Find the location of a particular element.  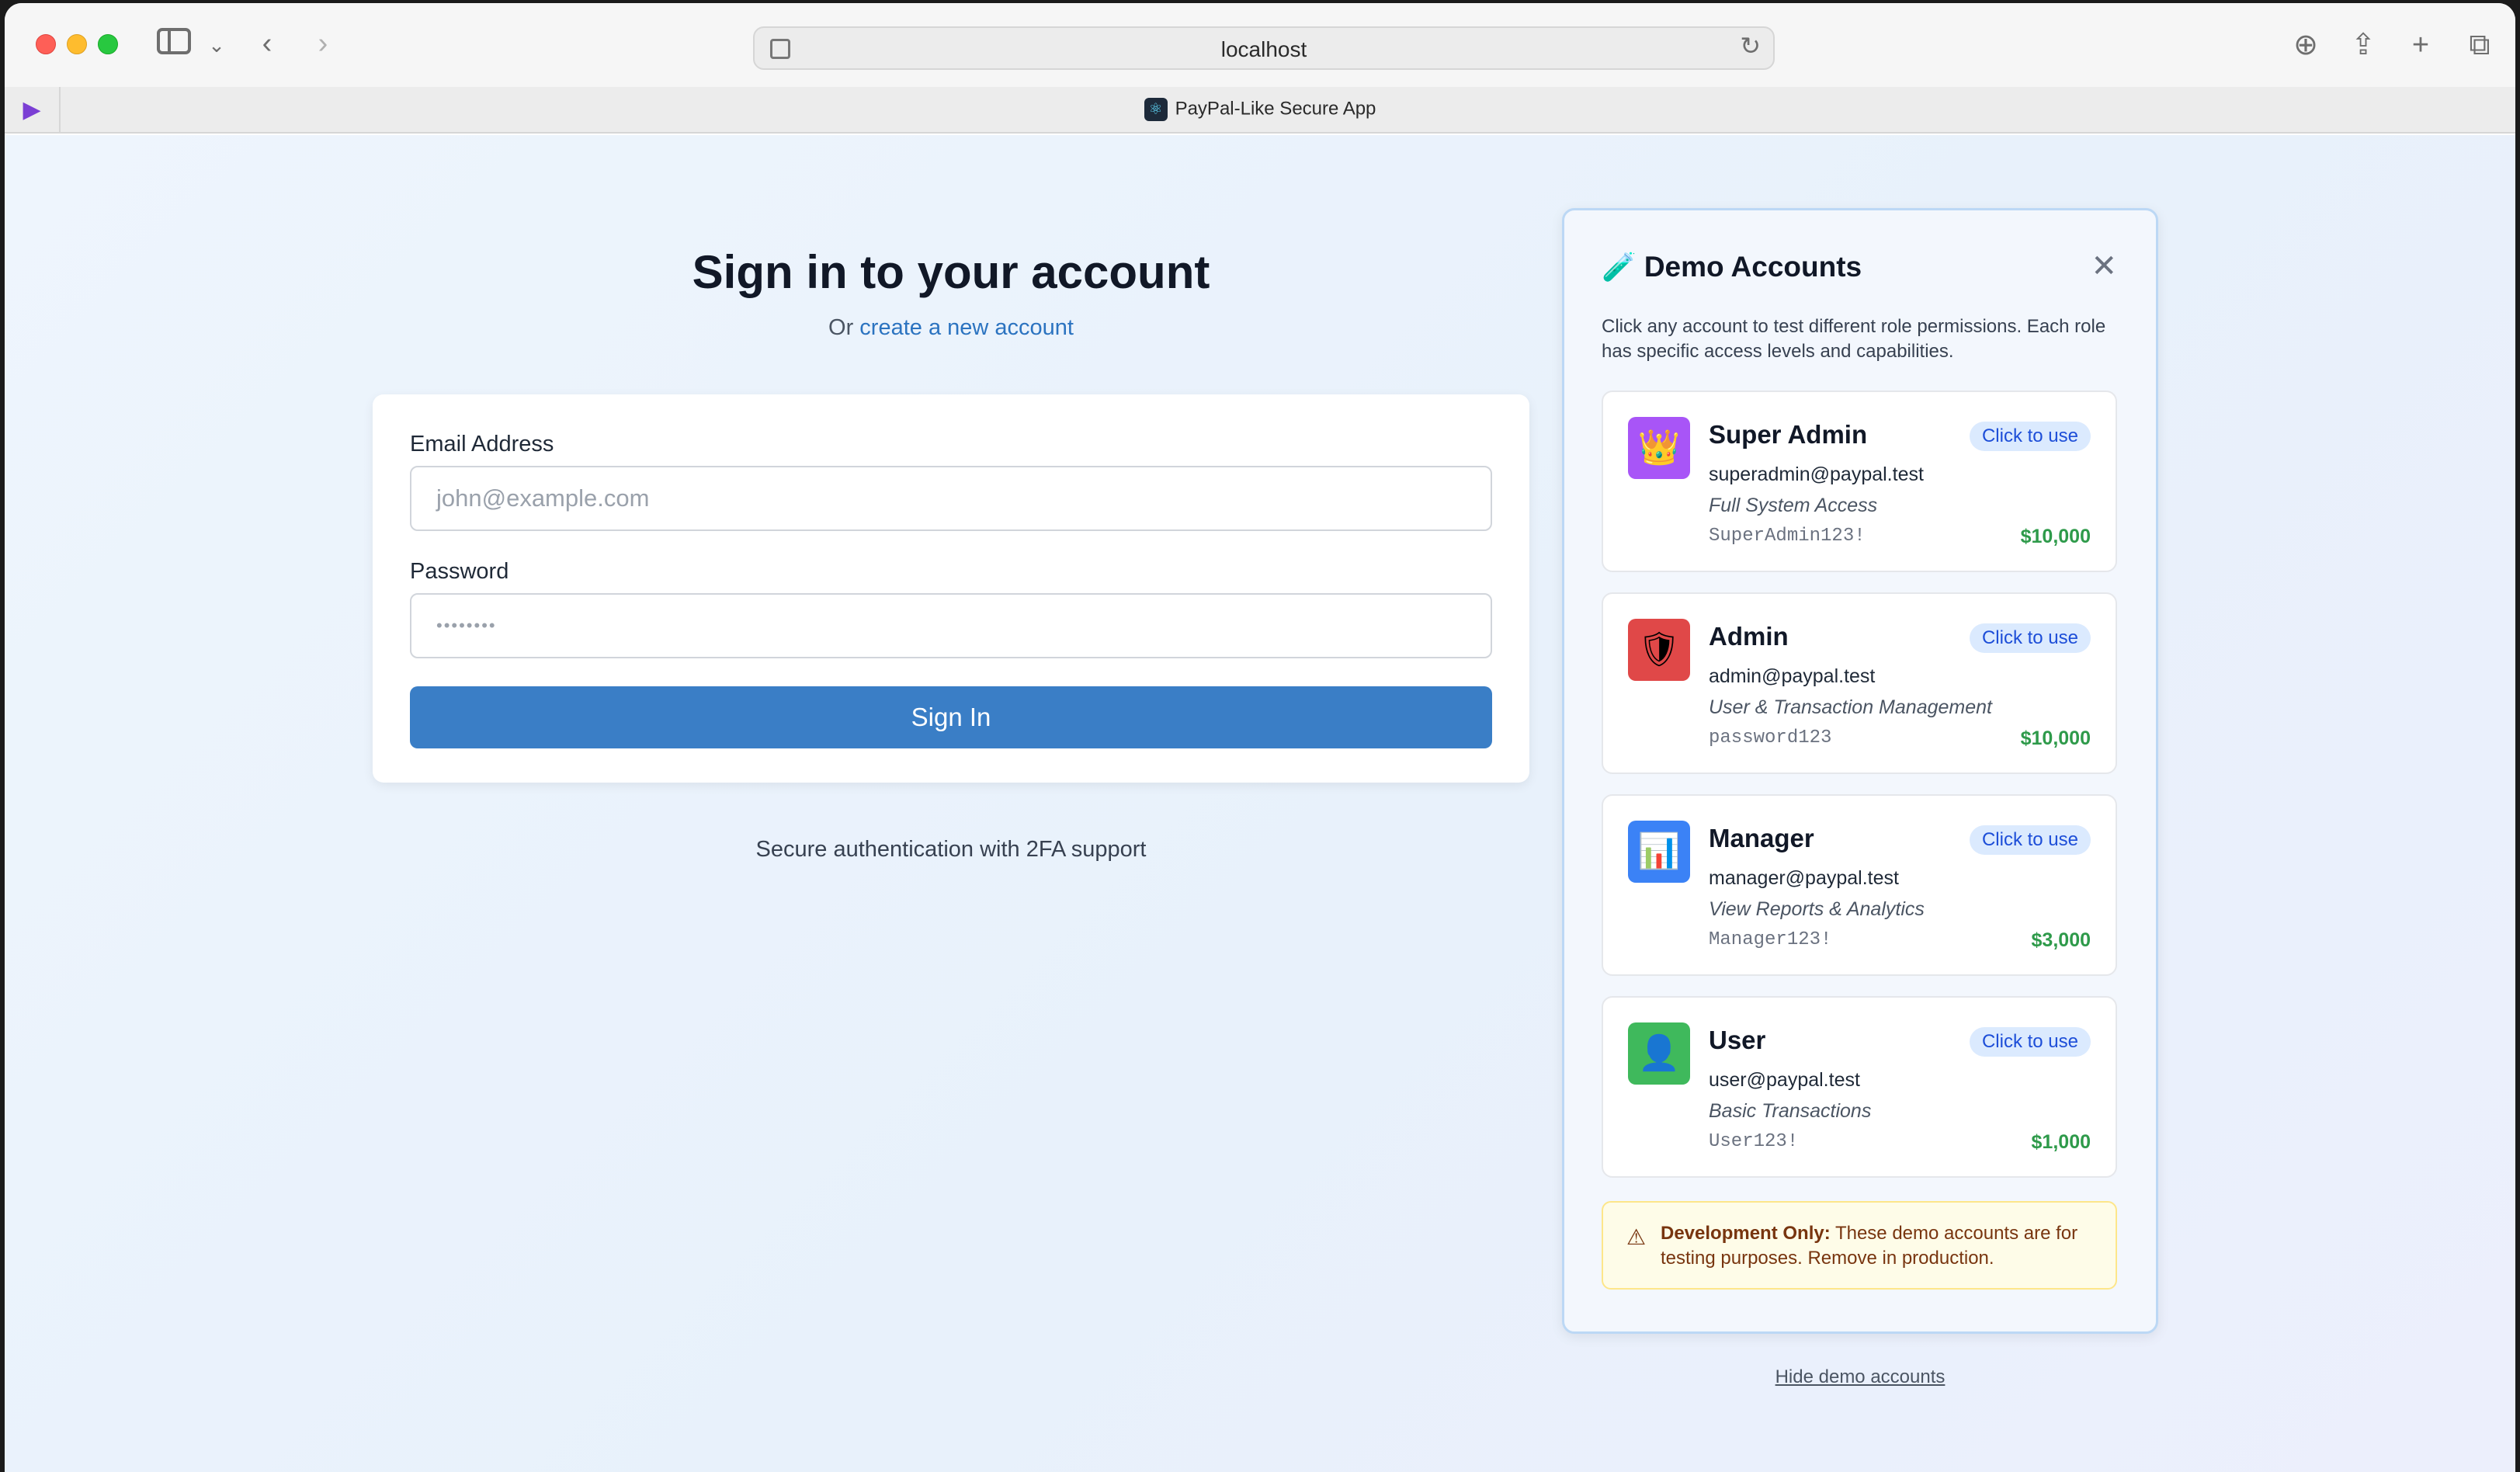

minimize-window-button is located at coordinates (77, 44).